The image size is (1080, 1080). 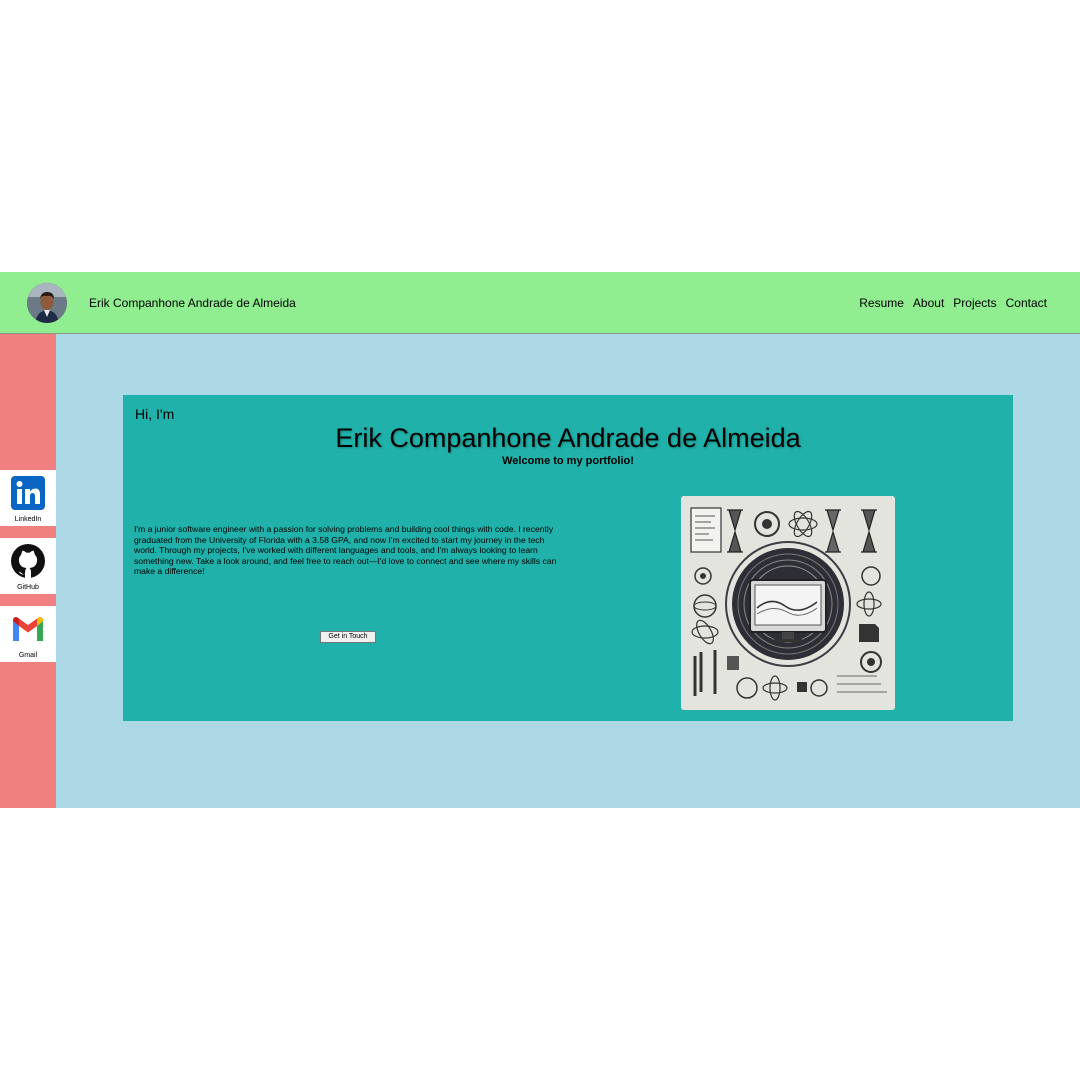 I want to click on avatar, so click(x=47, y=303).